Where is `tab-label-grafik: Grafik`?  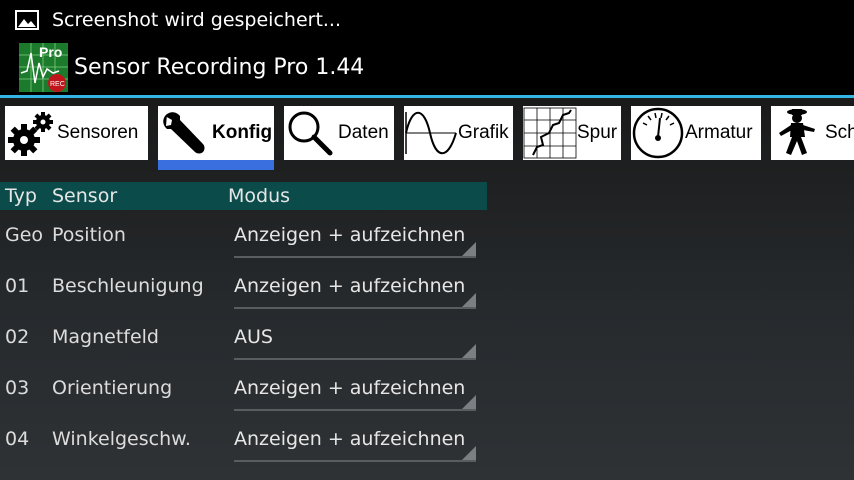 tab-label-grafik: Grafik is located at coordinates (483, 132).